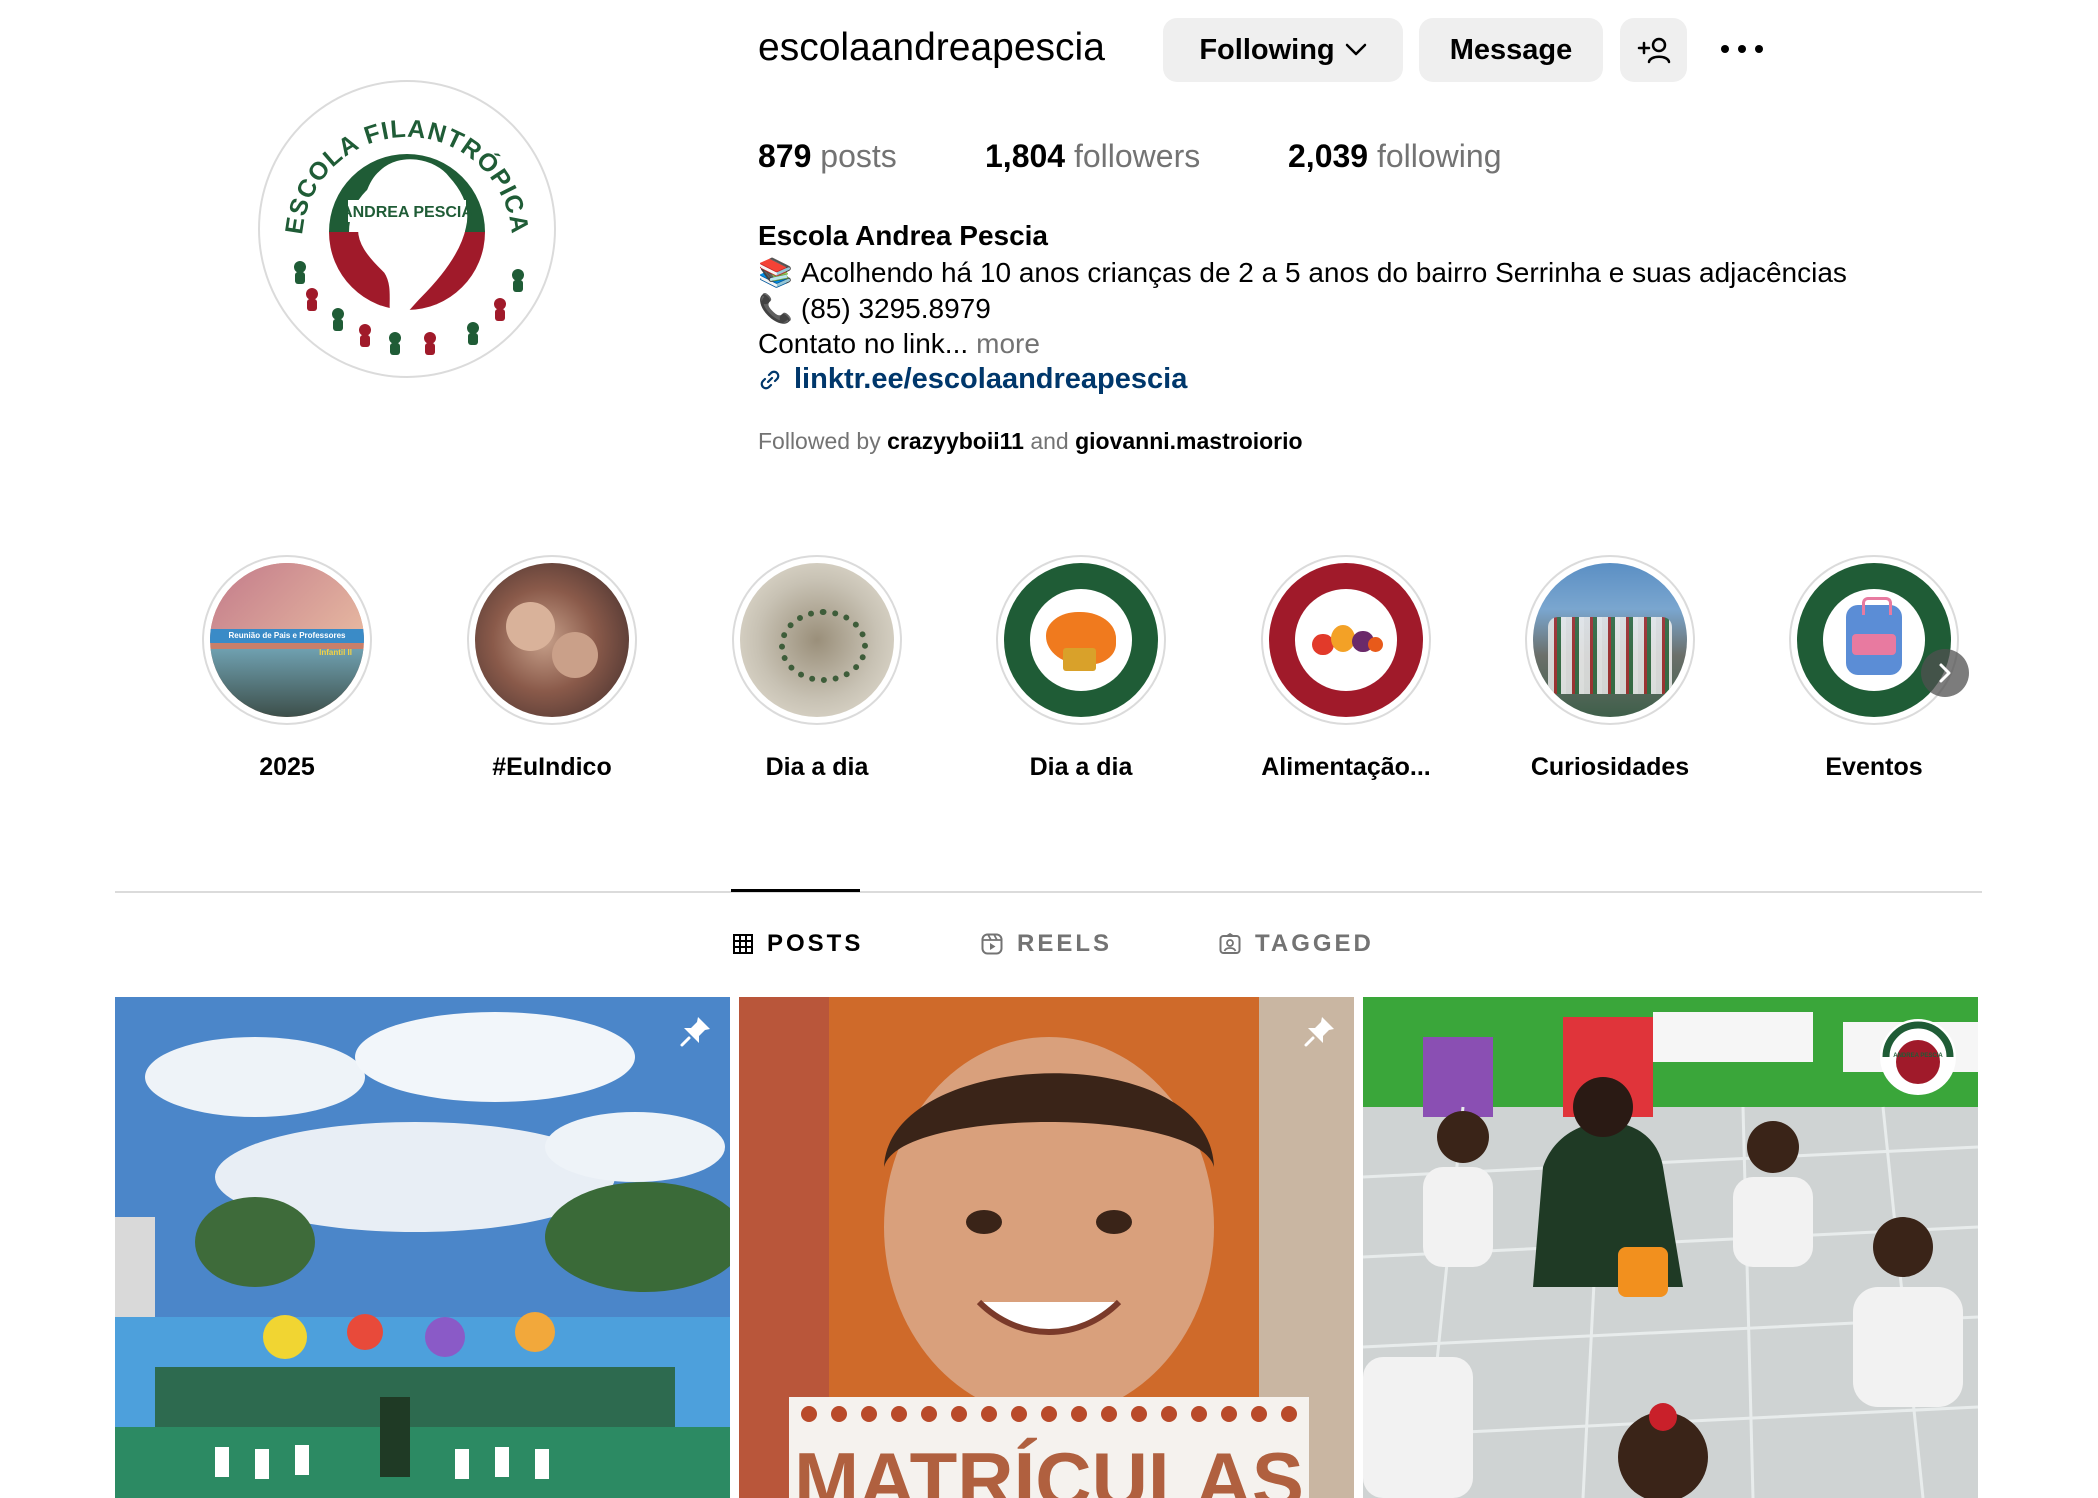 This screenshot has height=1498, width=2098. I want to click on profile-username: escolaandreapescia, so click(931, 47).